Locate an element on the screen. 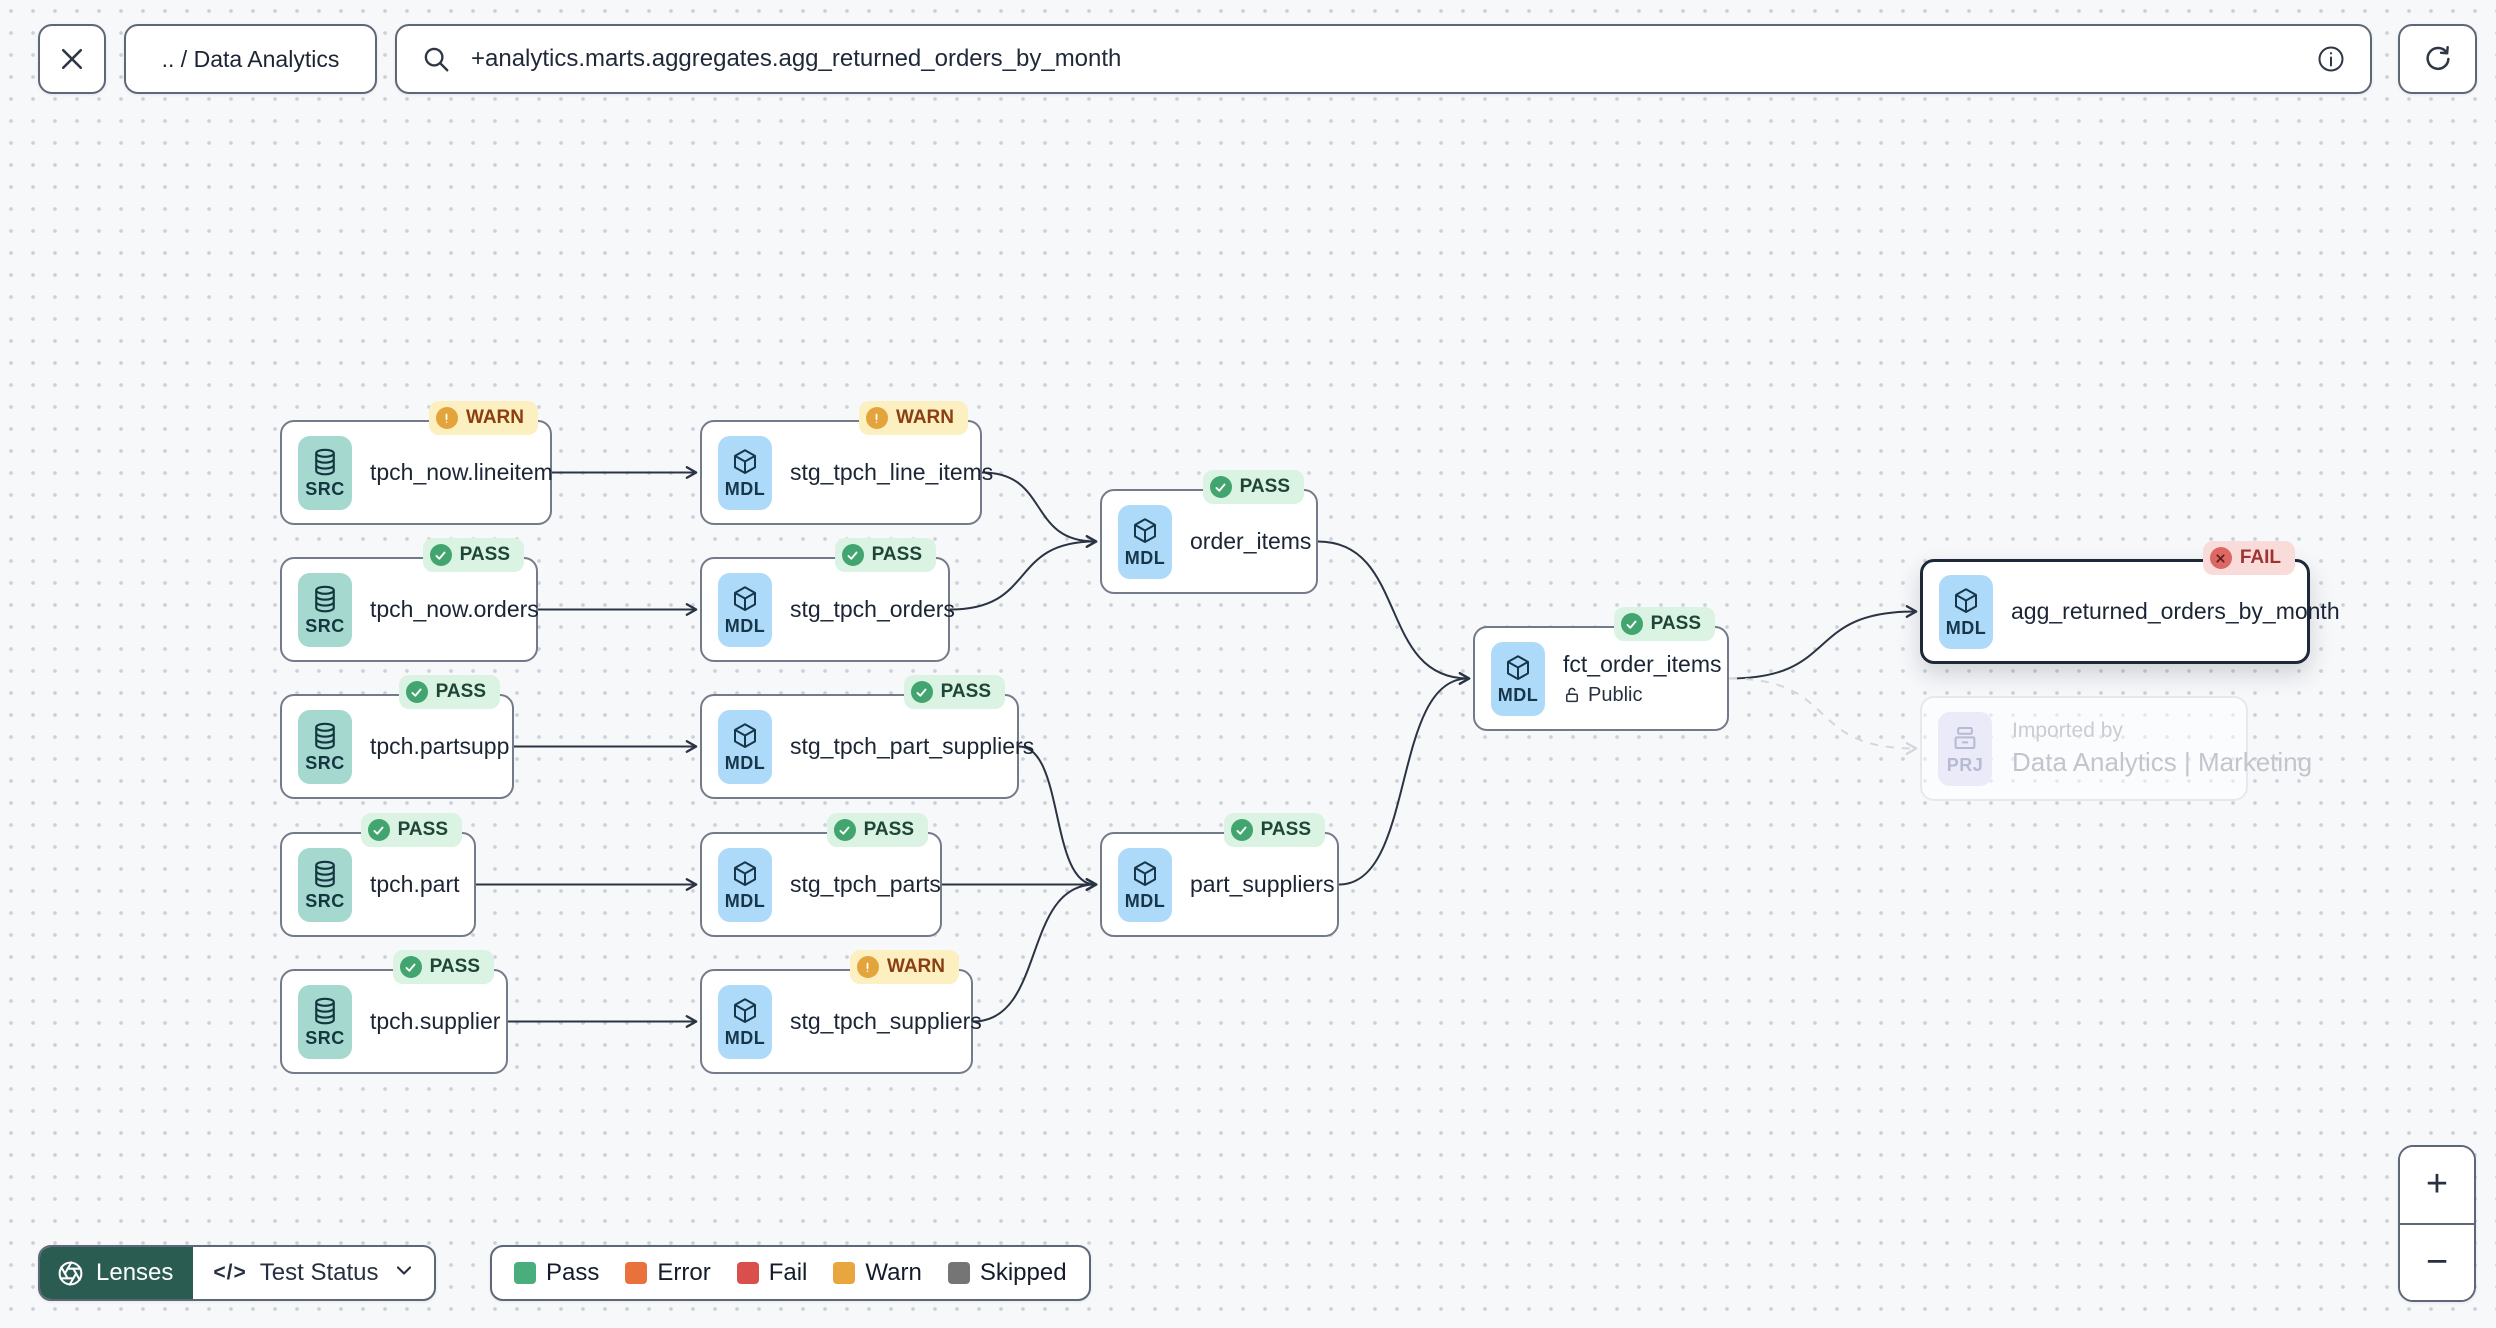 The image size is (2496, 1328). lens-selector-dropdown: </> Test Status is located at coordinates (313, 1273).